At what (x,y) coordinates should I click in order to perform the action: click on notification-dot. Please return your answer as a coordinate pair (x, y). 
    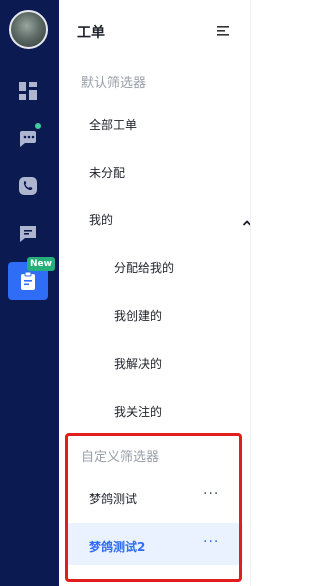
    Looking at the image, I should click on (38, 126).